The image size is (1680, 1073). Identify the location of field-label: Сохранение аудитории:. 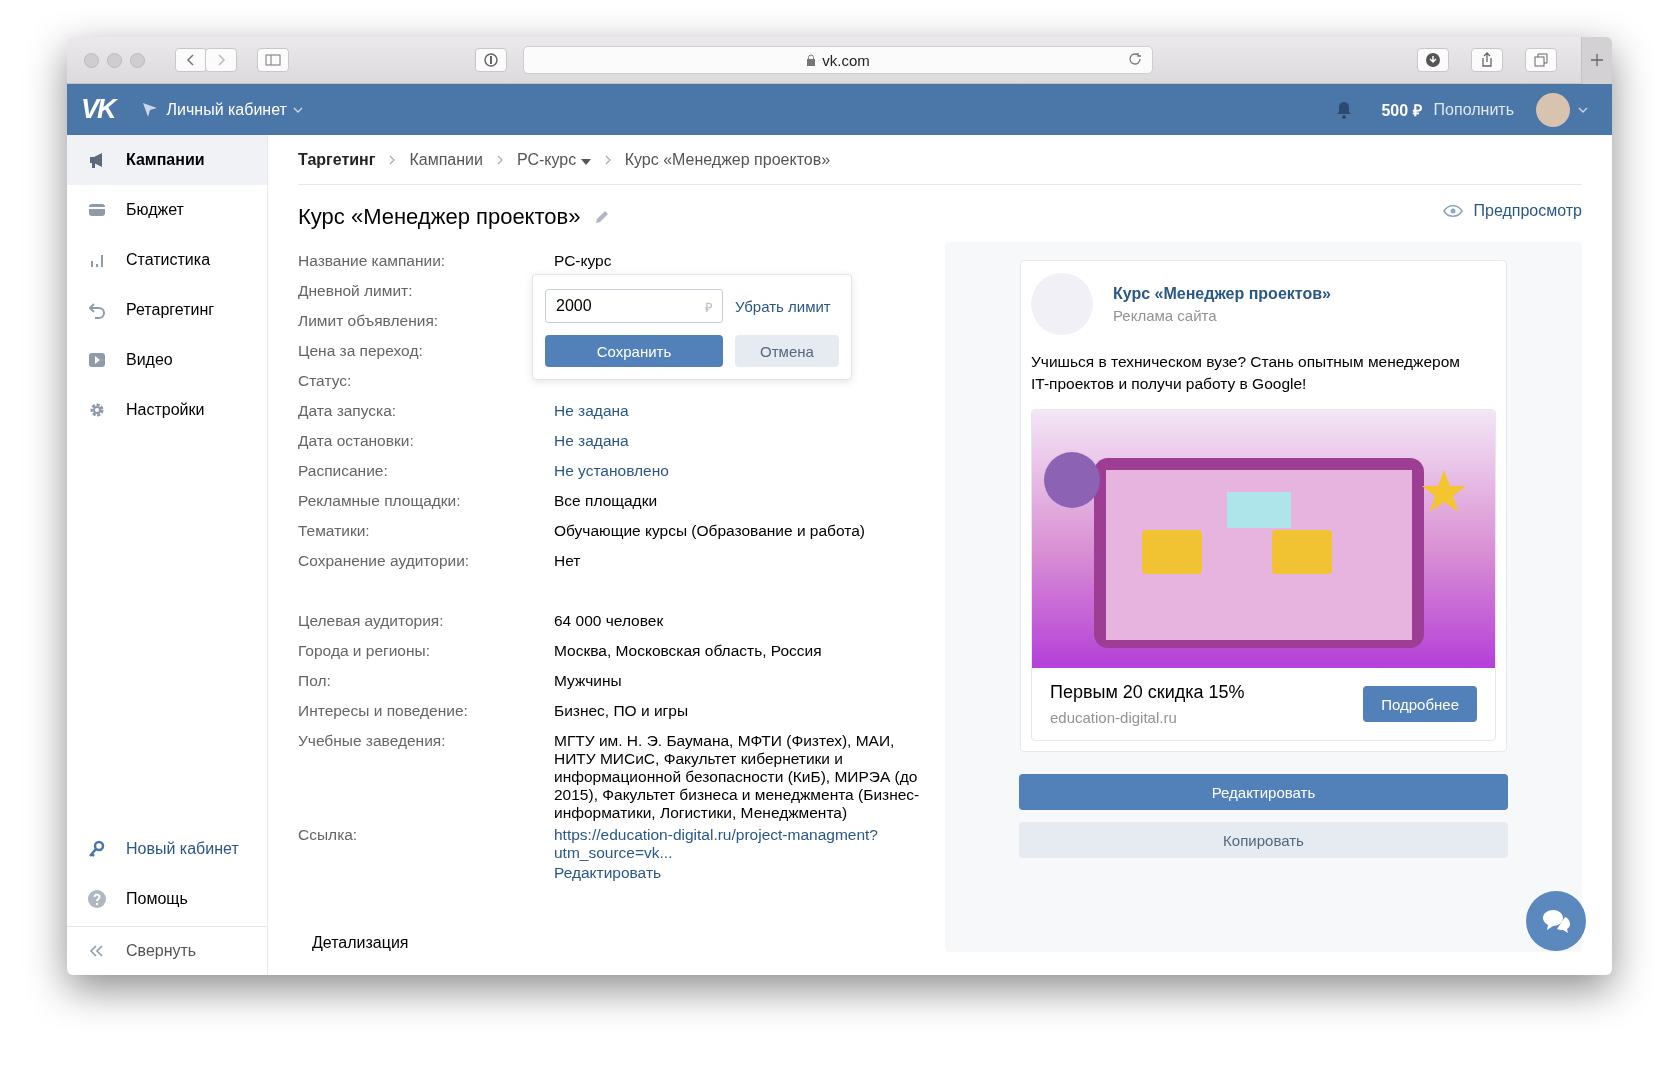
(384, 560).